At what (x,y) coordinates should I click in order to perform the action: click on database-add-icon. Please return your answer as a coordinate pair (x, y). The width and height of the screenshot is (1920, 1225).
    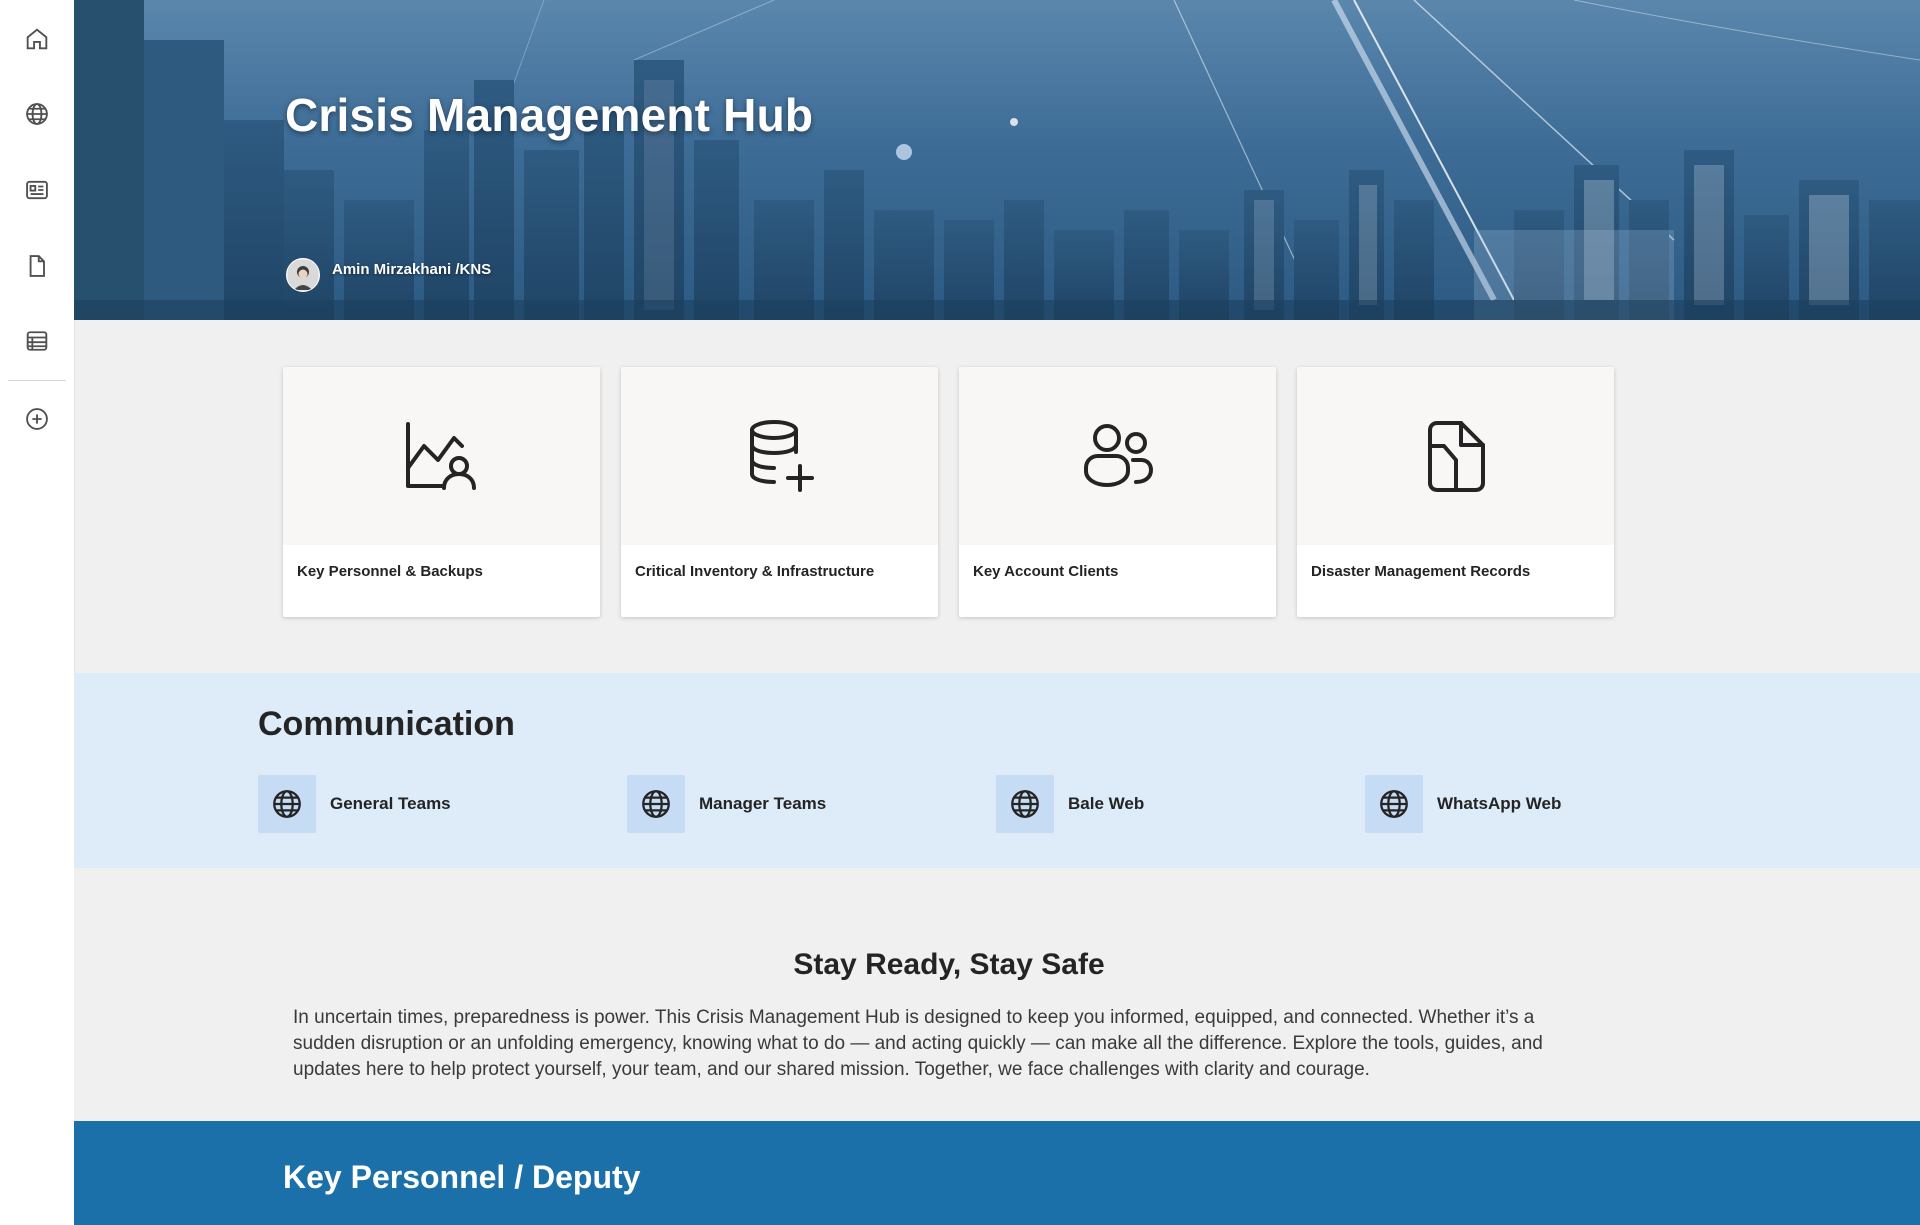
    Looking at the image, I should click on (781, 456).